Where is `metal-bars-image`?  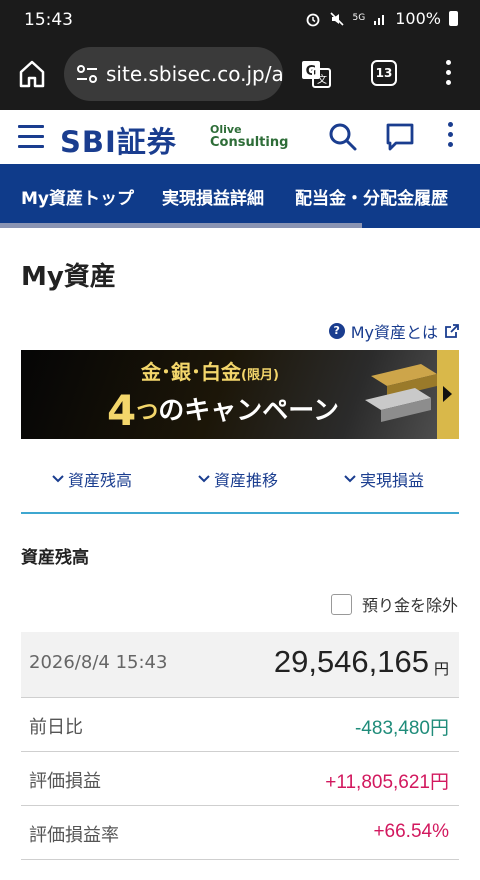
metal-bars-image is located at coordinates (401, 393).